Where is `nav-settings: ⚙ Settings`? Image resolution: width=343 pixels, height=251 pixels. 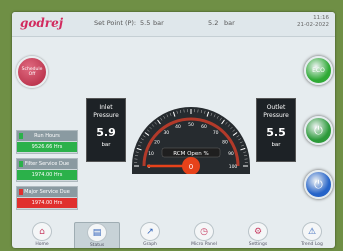
nav-settings: ⚙ Settings is located at coordinates (258, 235).